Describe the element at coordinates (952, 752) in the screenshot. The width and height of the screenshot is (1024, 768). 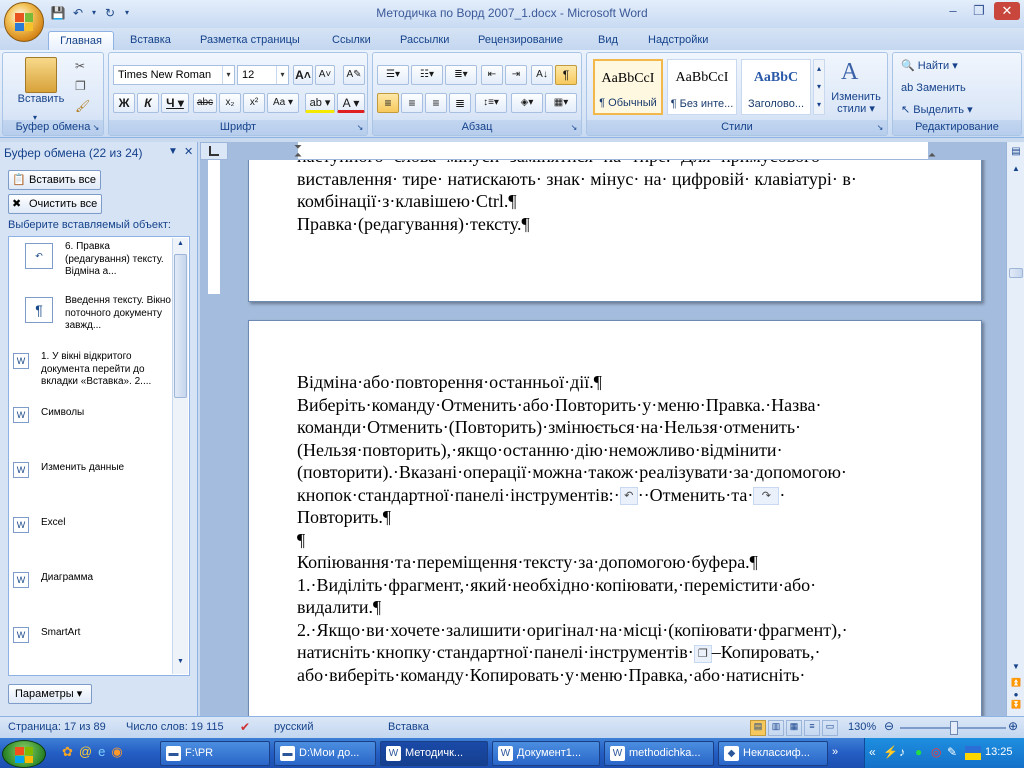
I see `update-icon: ✎` at that location.